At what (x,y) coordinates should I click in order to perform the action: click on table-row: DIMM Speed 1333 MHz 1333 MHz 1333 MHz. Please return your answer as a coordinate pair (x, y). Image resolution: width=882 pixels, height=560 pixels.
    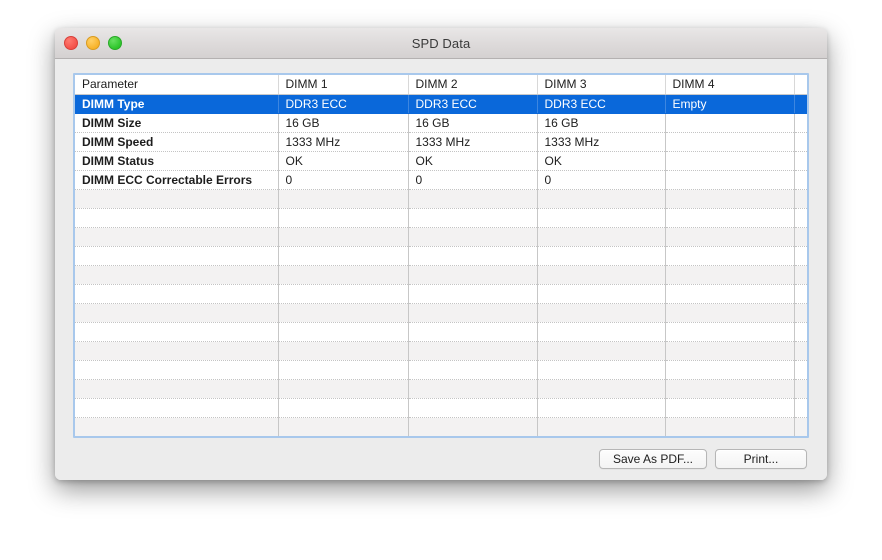
    Looking at the image, I should click on (441, 142).